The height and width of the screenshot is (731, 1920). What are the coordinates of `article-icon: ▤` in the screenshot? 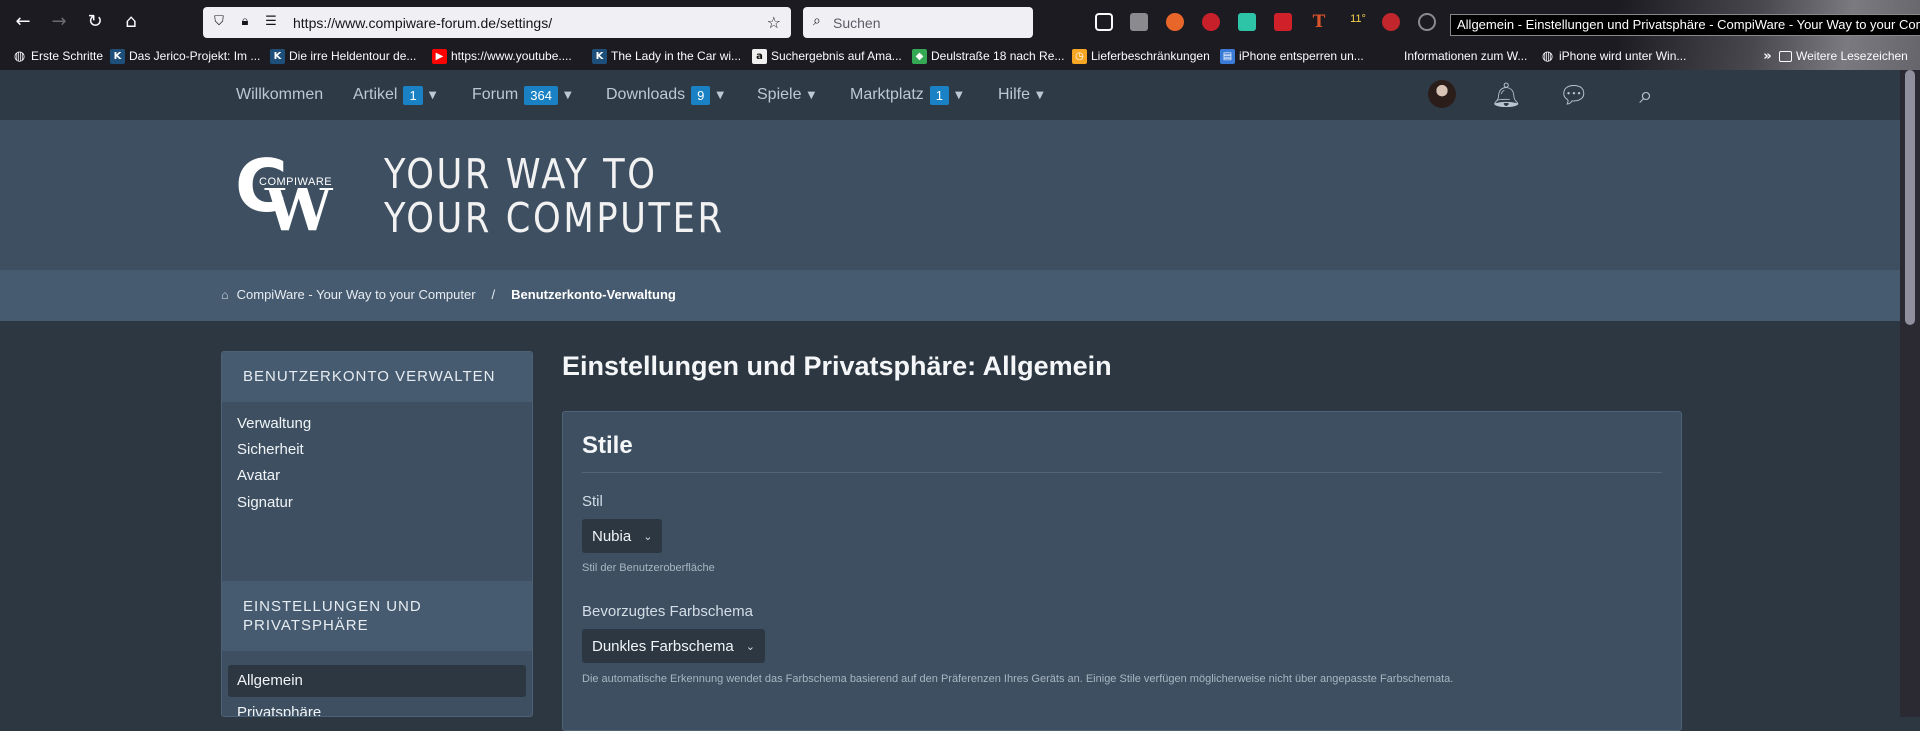 It's located at (1227, 56).